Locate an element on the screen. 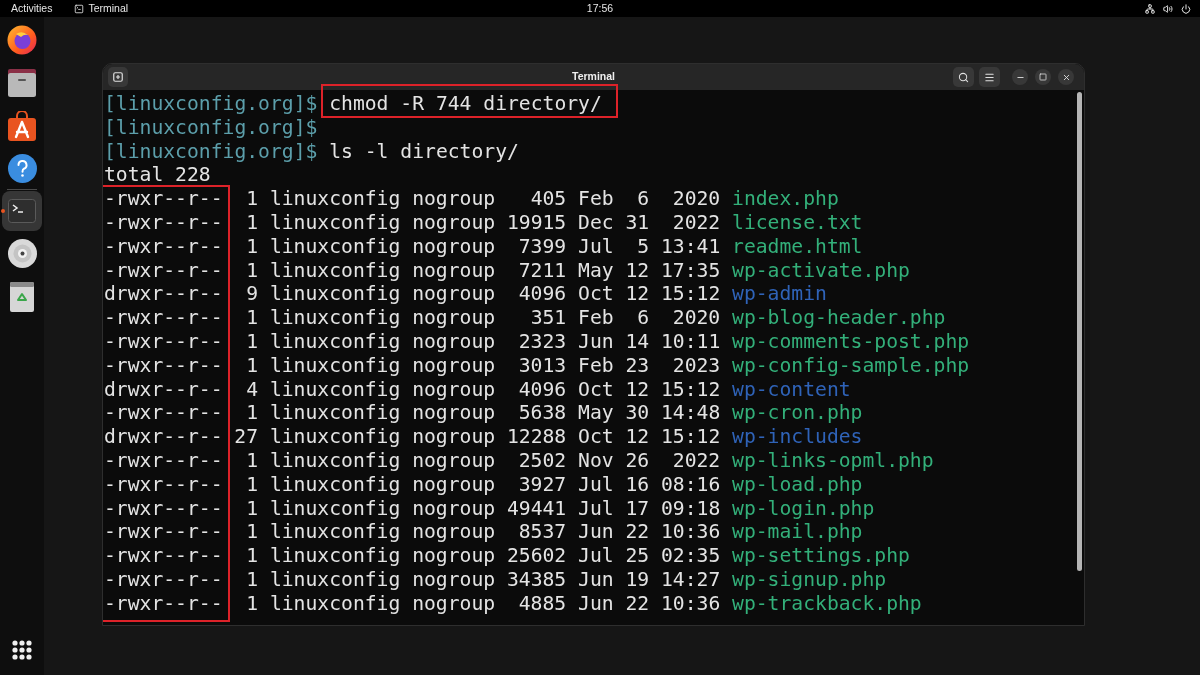 Image resolution: width=1200 pixels, height=675 pixels. file-size: 49441 is located at coordinates (536, 508).